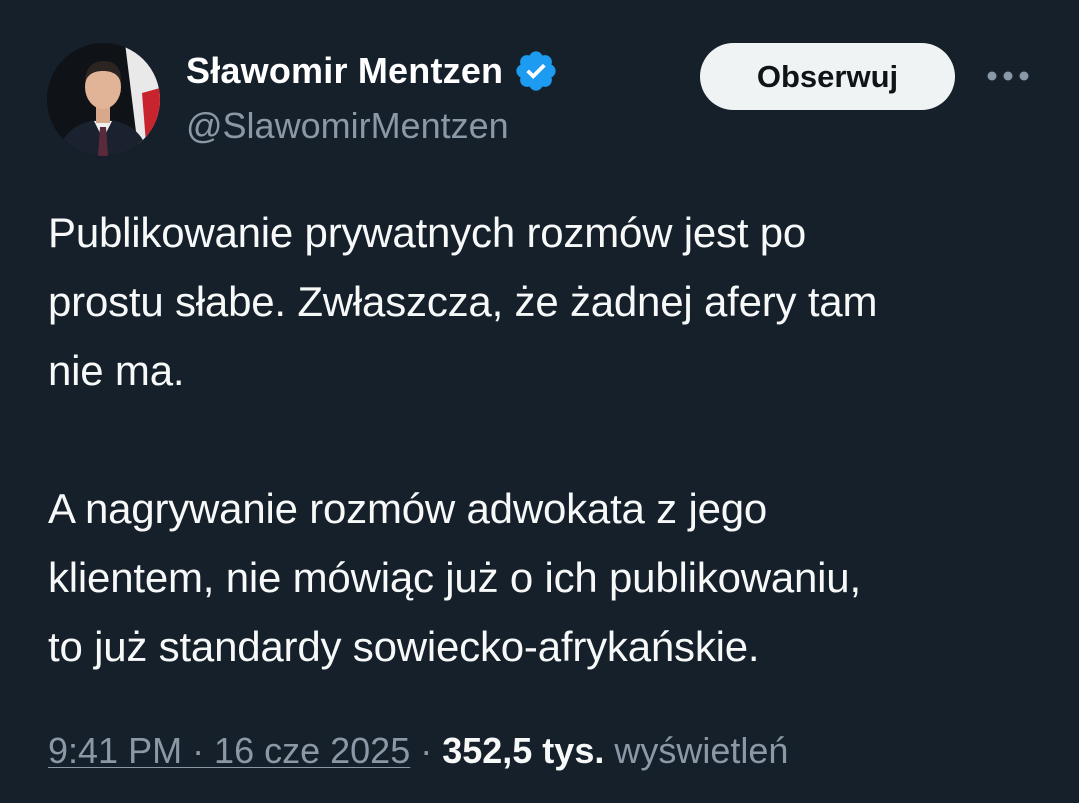 The width and height of the screenshot is (1079, 803). I want to click on tweet-timestamp-link: 9:41 PM · 16 cze 2025, so click(229, 750).